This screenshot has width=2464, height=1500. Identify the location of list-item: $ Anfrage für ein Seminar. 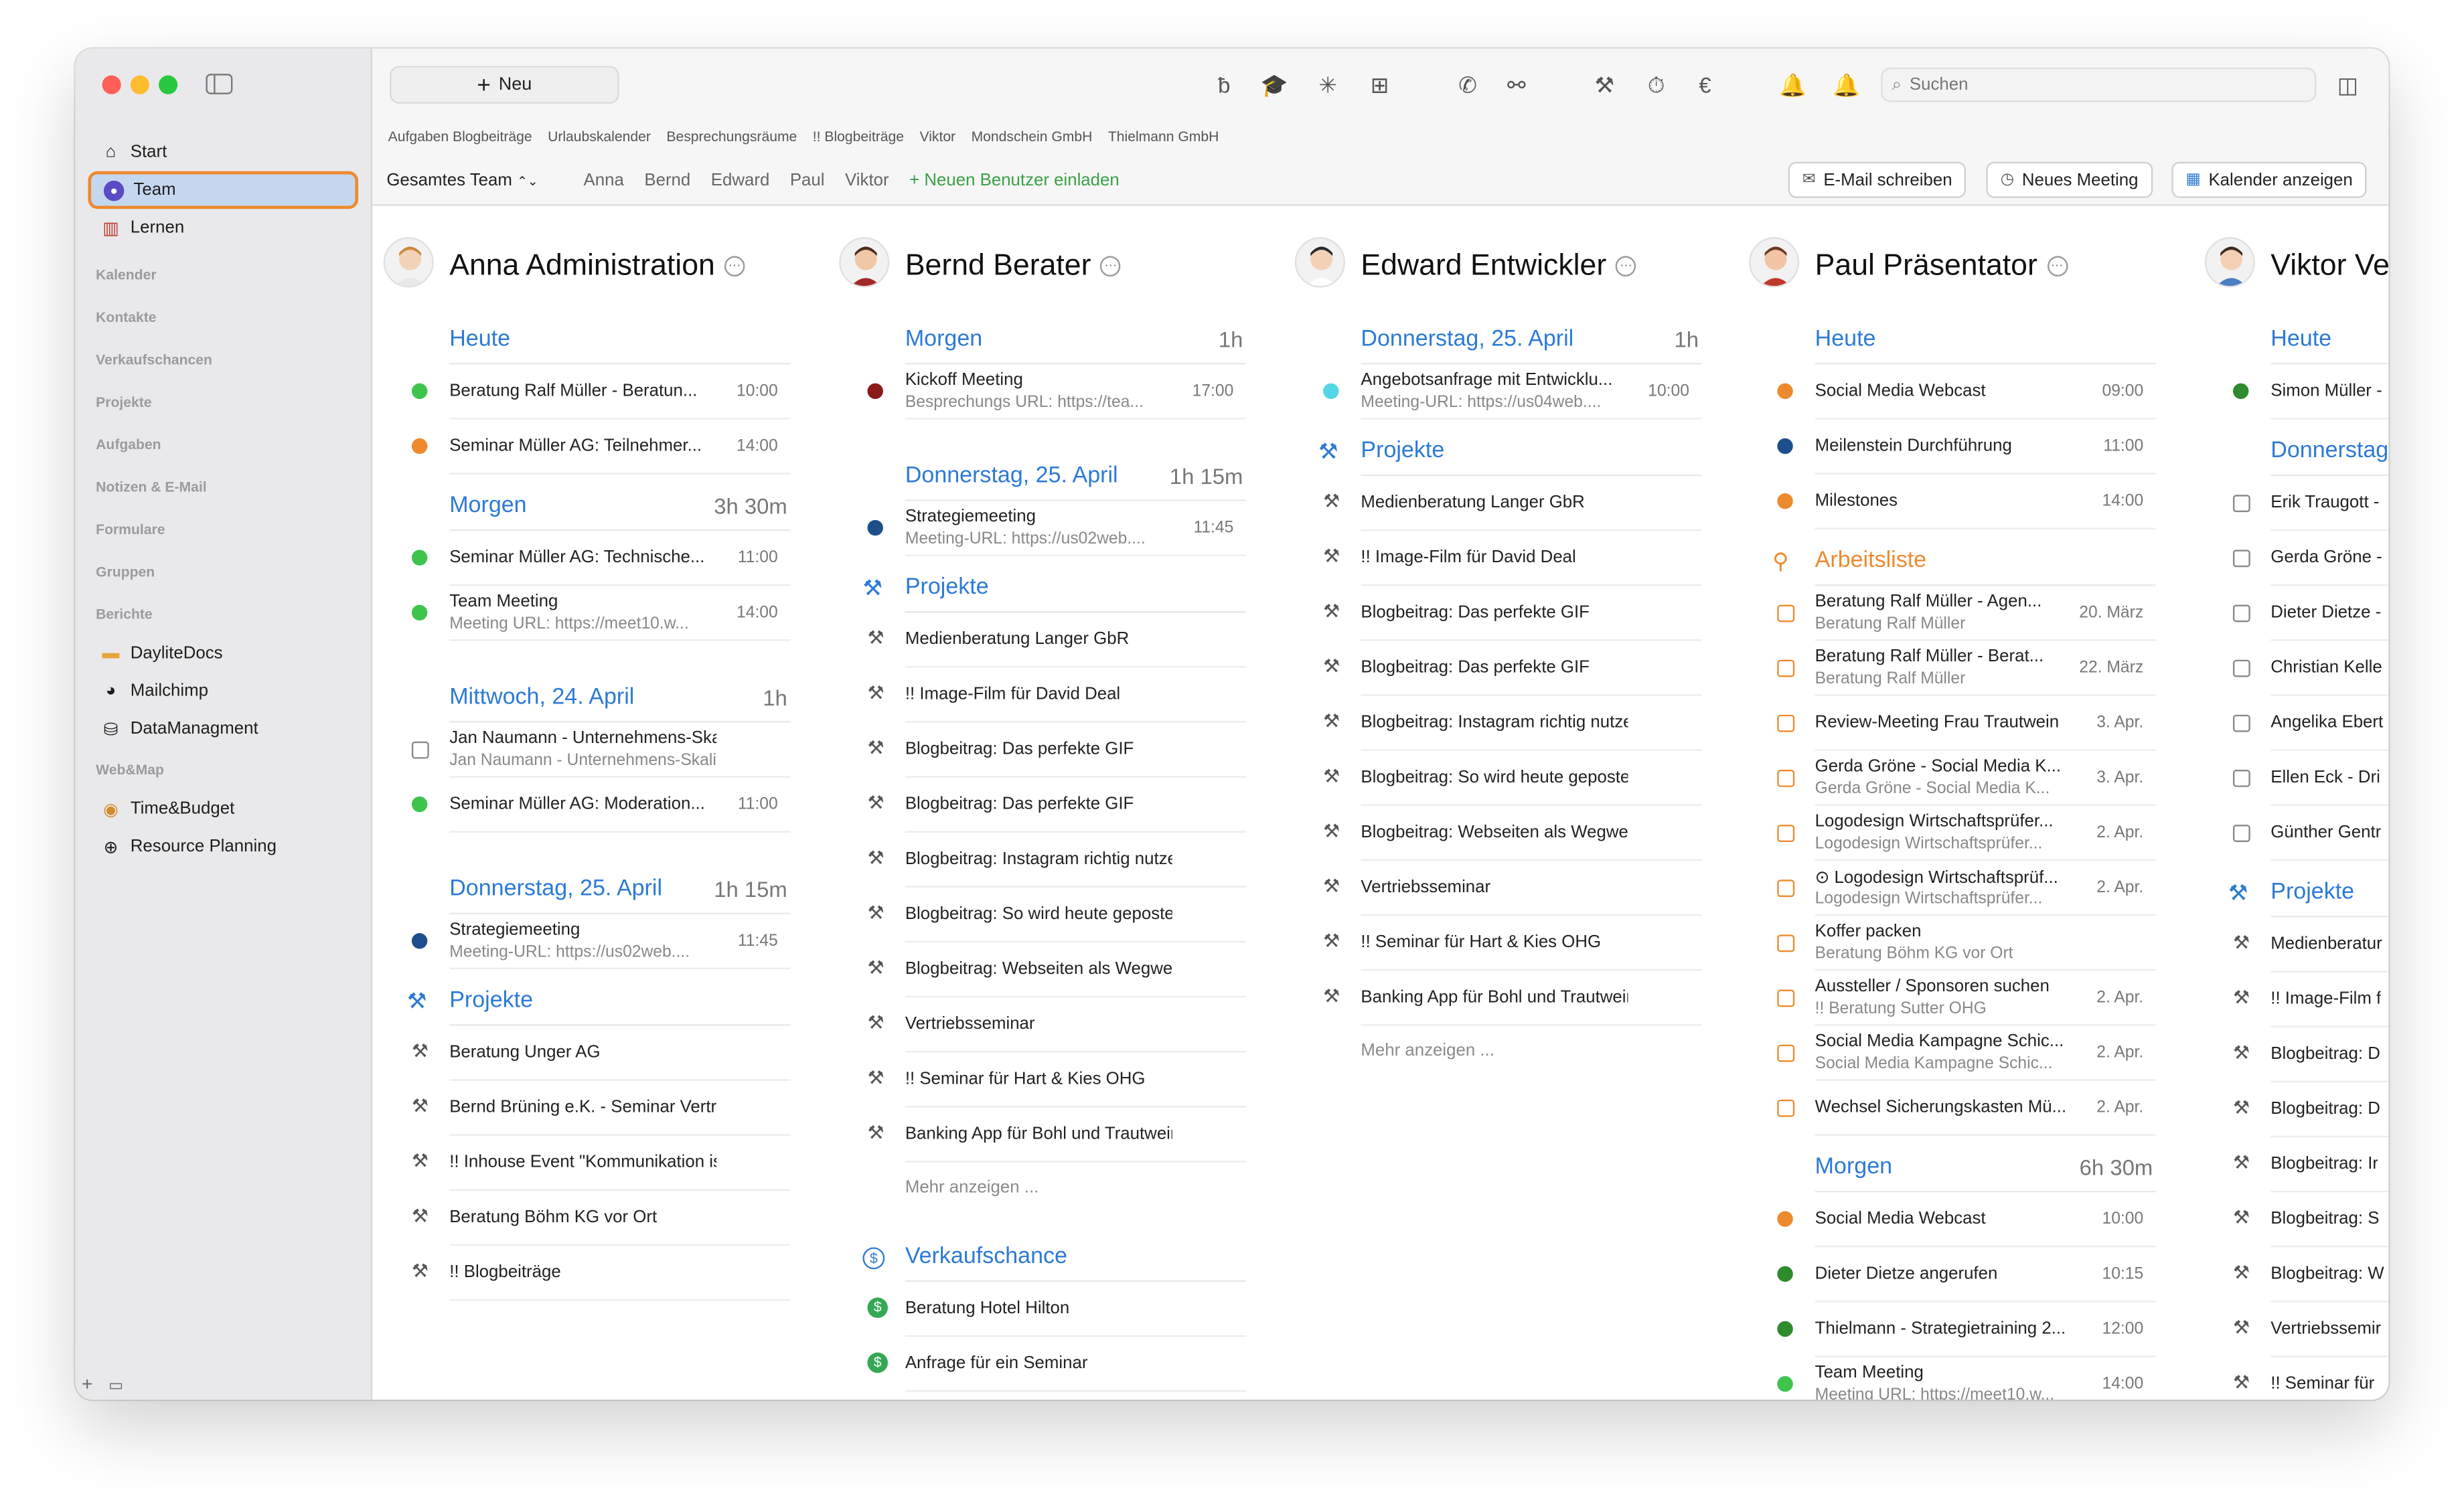
(1057, 1364).